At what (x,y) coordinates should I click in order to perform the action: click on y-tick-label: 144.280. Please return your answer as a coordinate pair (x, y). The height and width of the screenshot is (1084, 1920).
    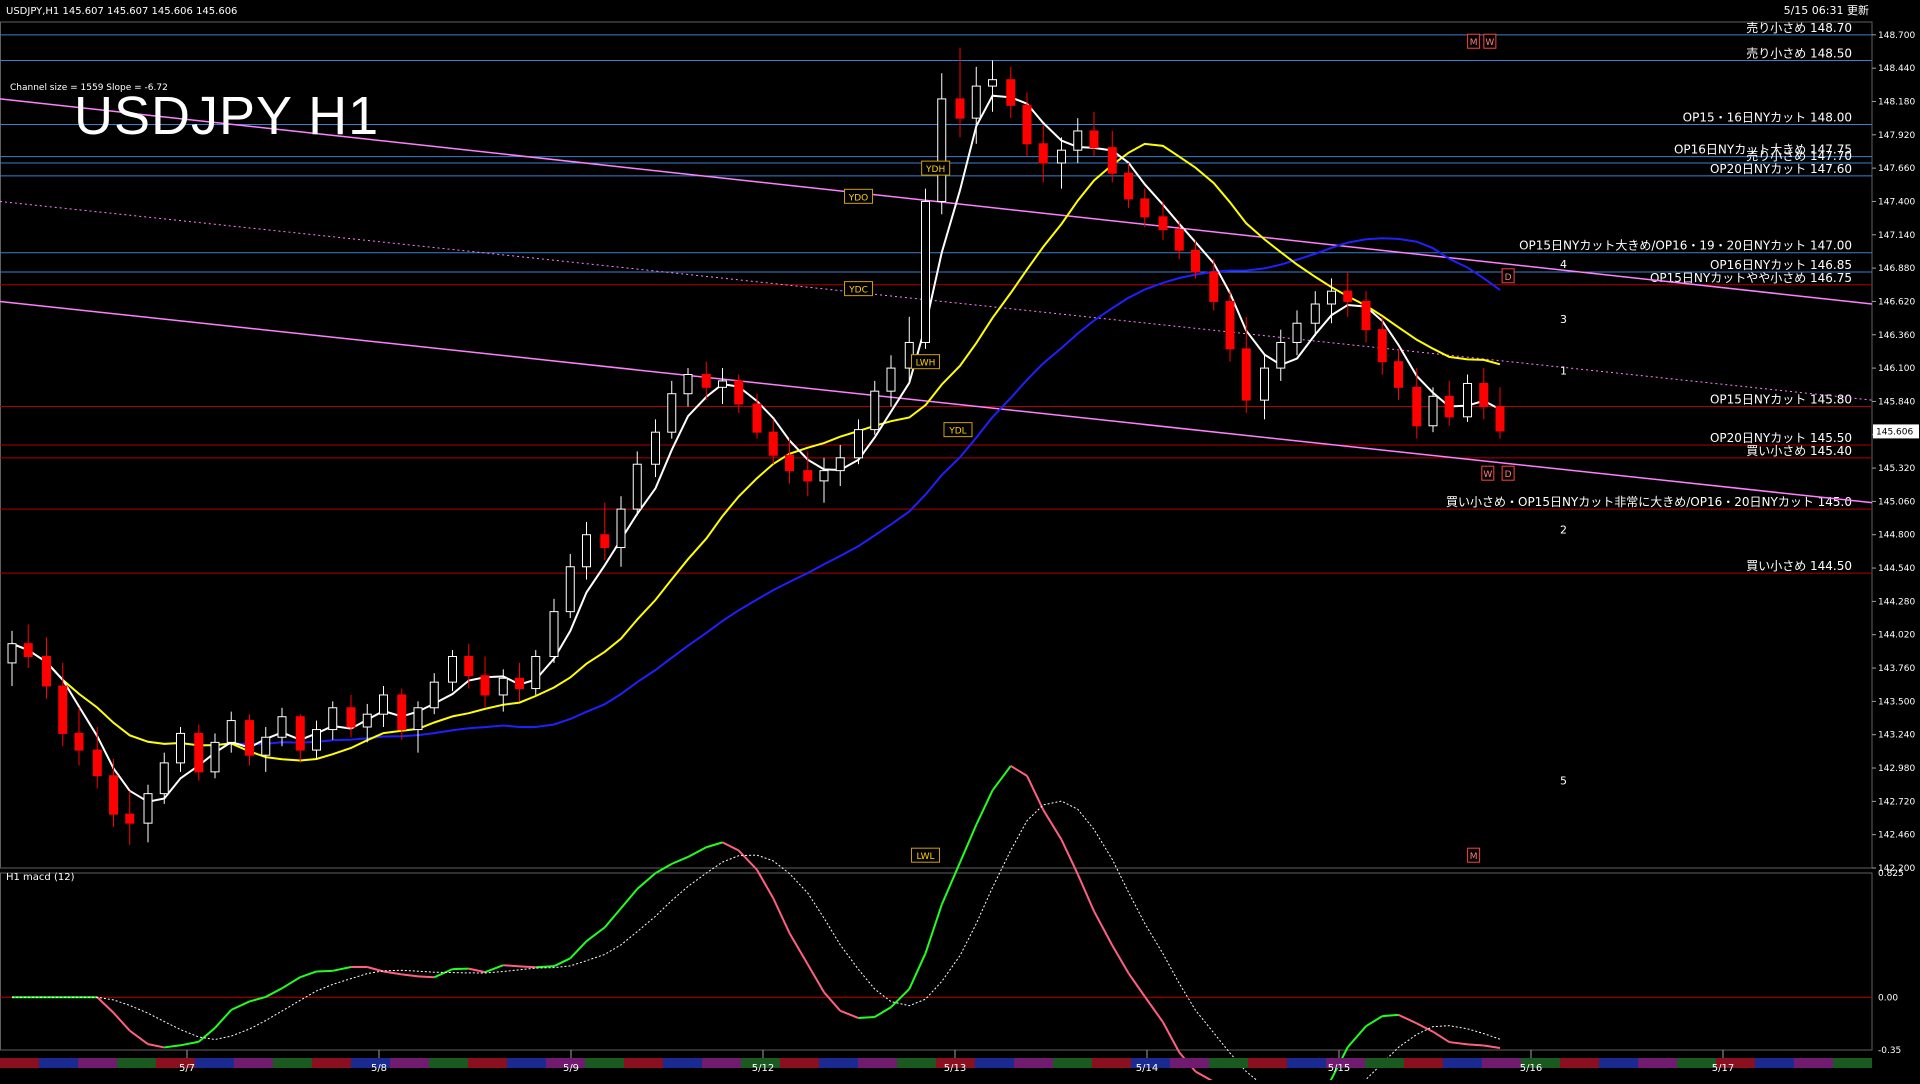
    Looking at the image, I should click on (1896, 602).